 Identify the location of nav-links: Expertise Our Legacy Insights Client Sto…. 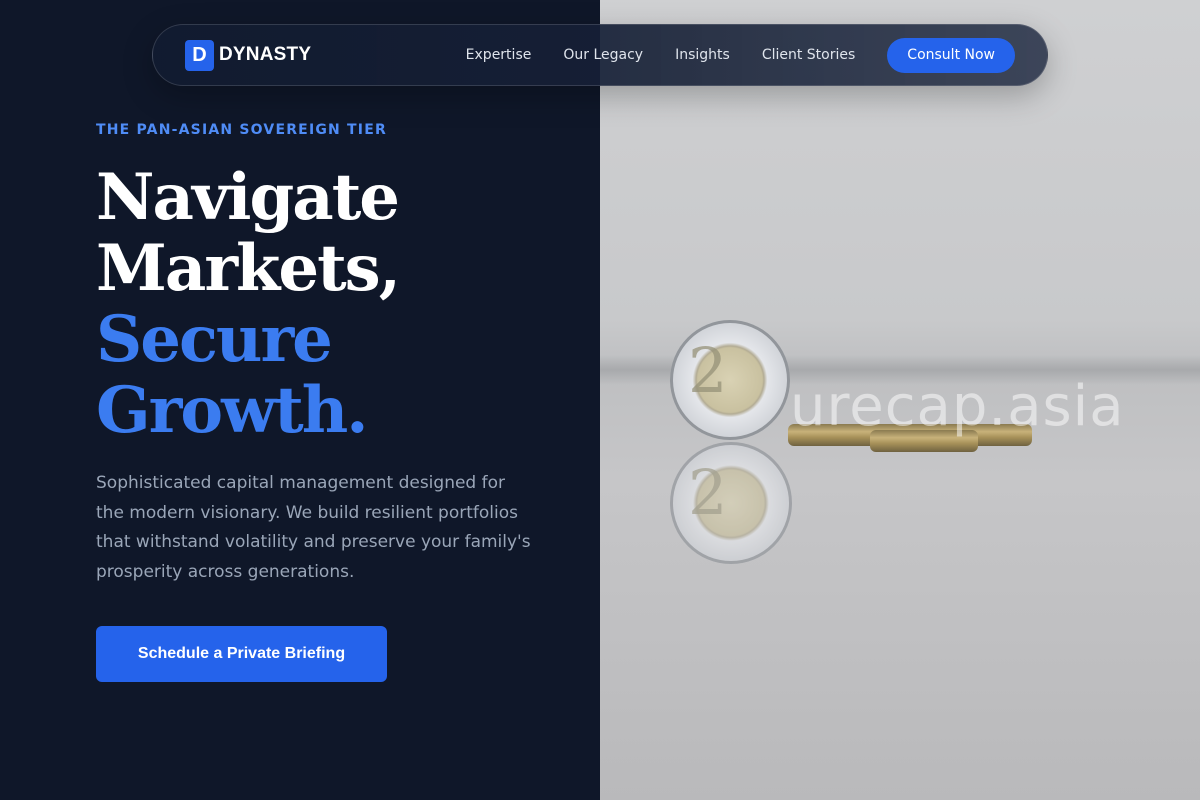
(740, 55).